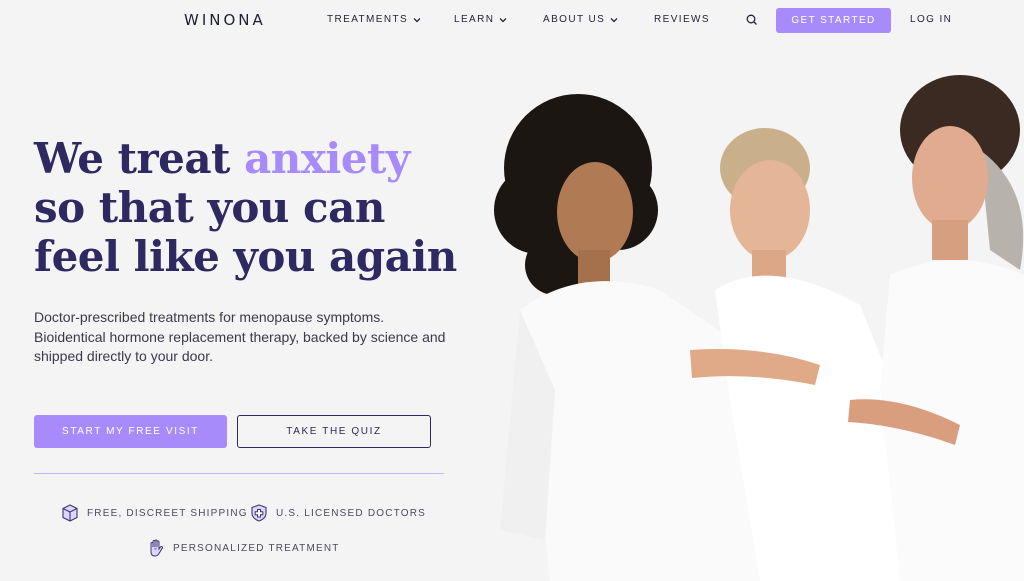 This screenshot has width=1024, height=581. What do you see at coordinates (334, 431) in the screenshot?
I see `take-quiz-button: TAKE THE QUIZ` at bounding box center [334, 431].